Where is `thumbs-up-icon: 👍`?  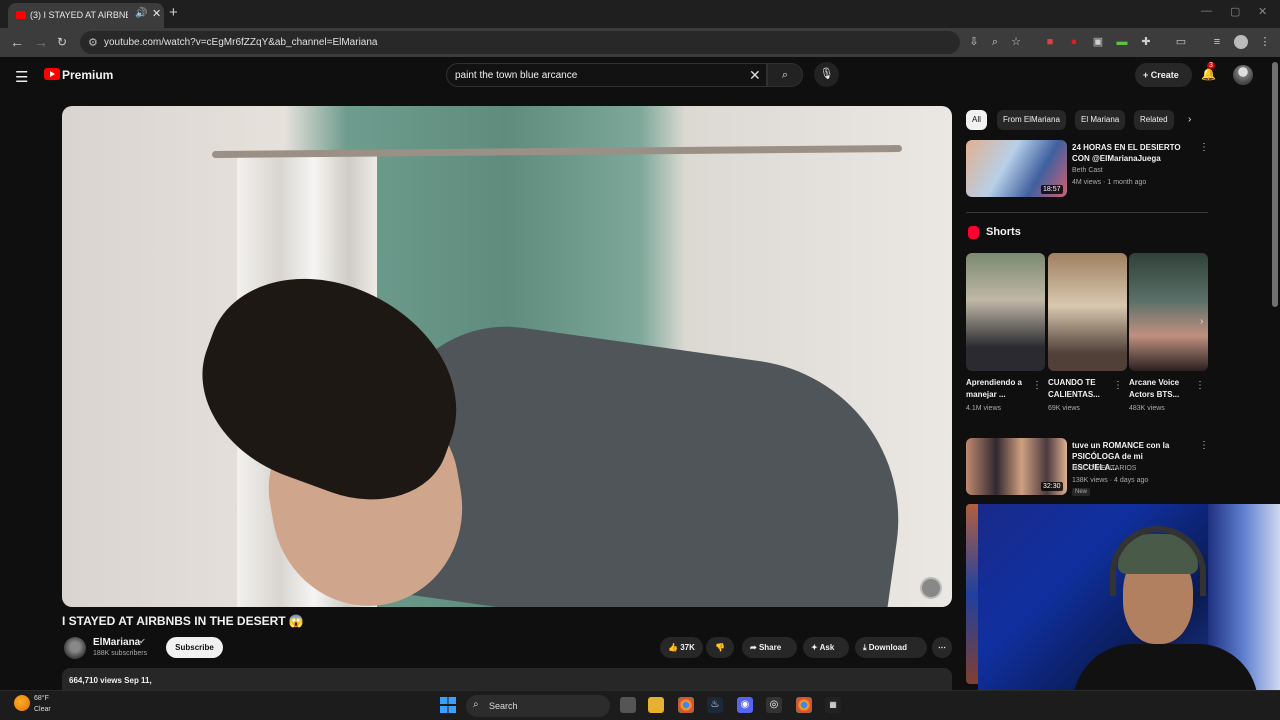
thumbs-up-icon: 👍 is located at coordinates (674, 647).